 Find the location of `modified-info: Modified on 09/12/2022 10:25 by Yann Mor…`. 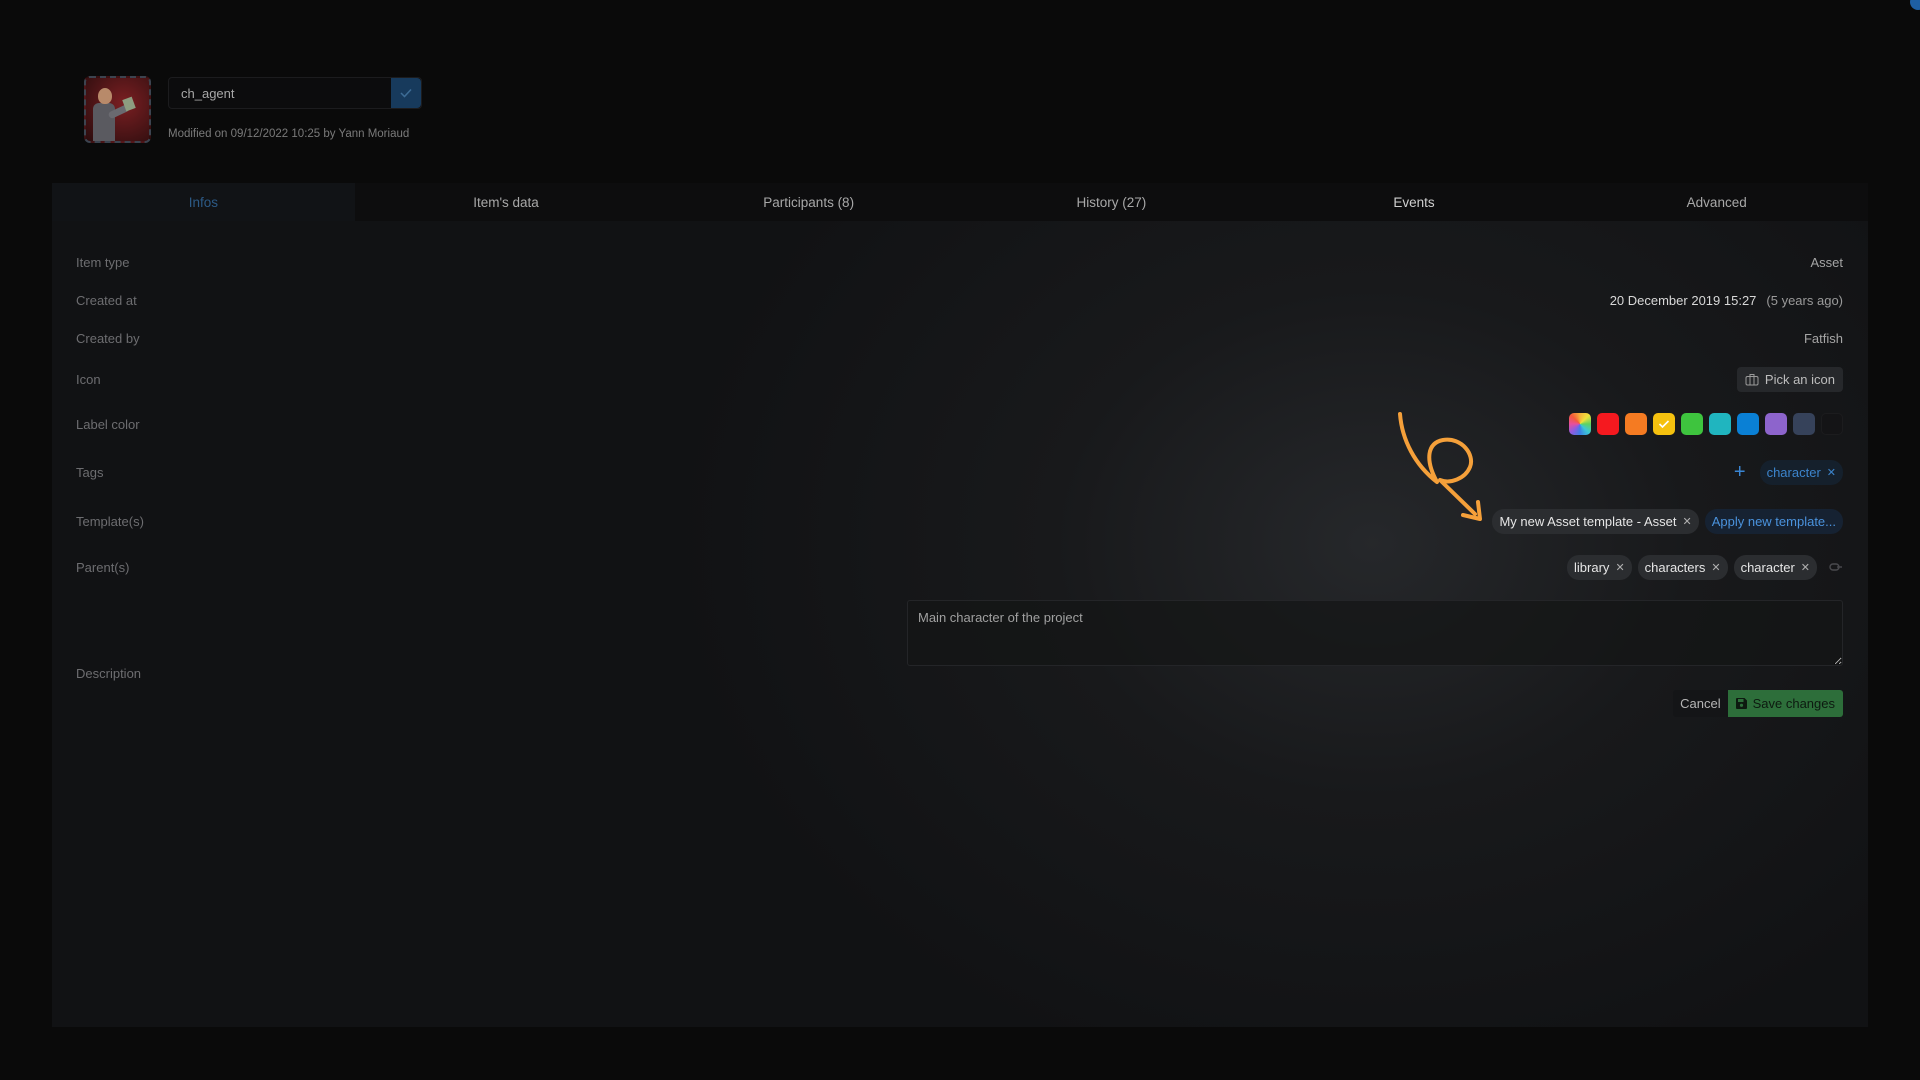

modified-info: Modified on 09/12/2022 10:25 by Yann Mor… is located at coordinates (289, 134).